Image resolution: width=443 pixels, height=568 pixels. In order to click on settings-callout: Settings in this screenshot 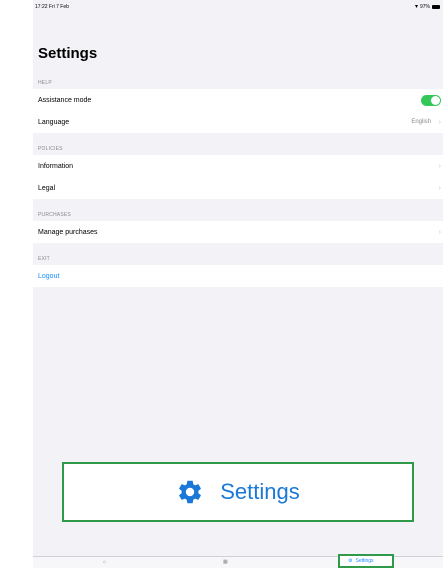, I will do `click(238, 492)`.